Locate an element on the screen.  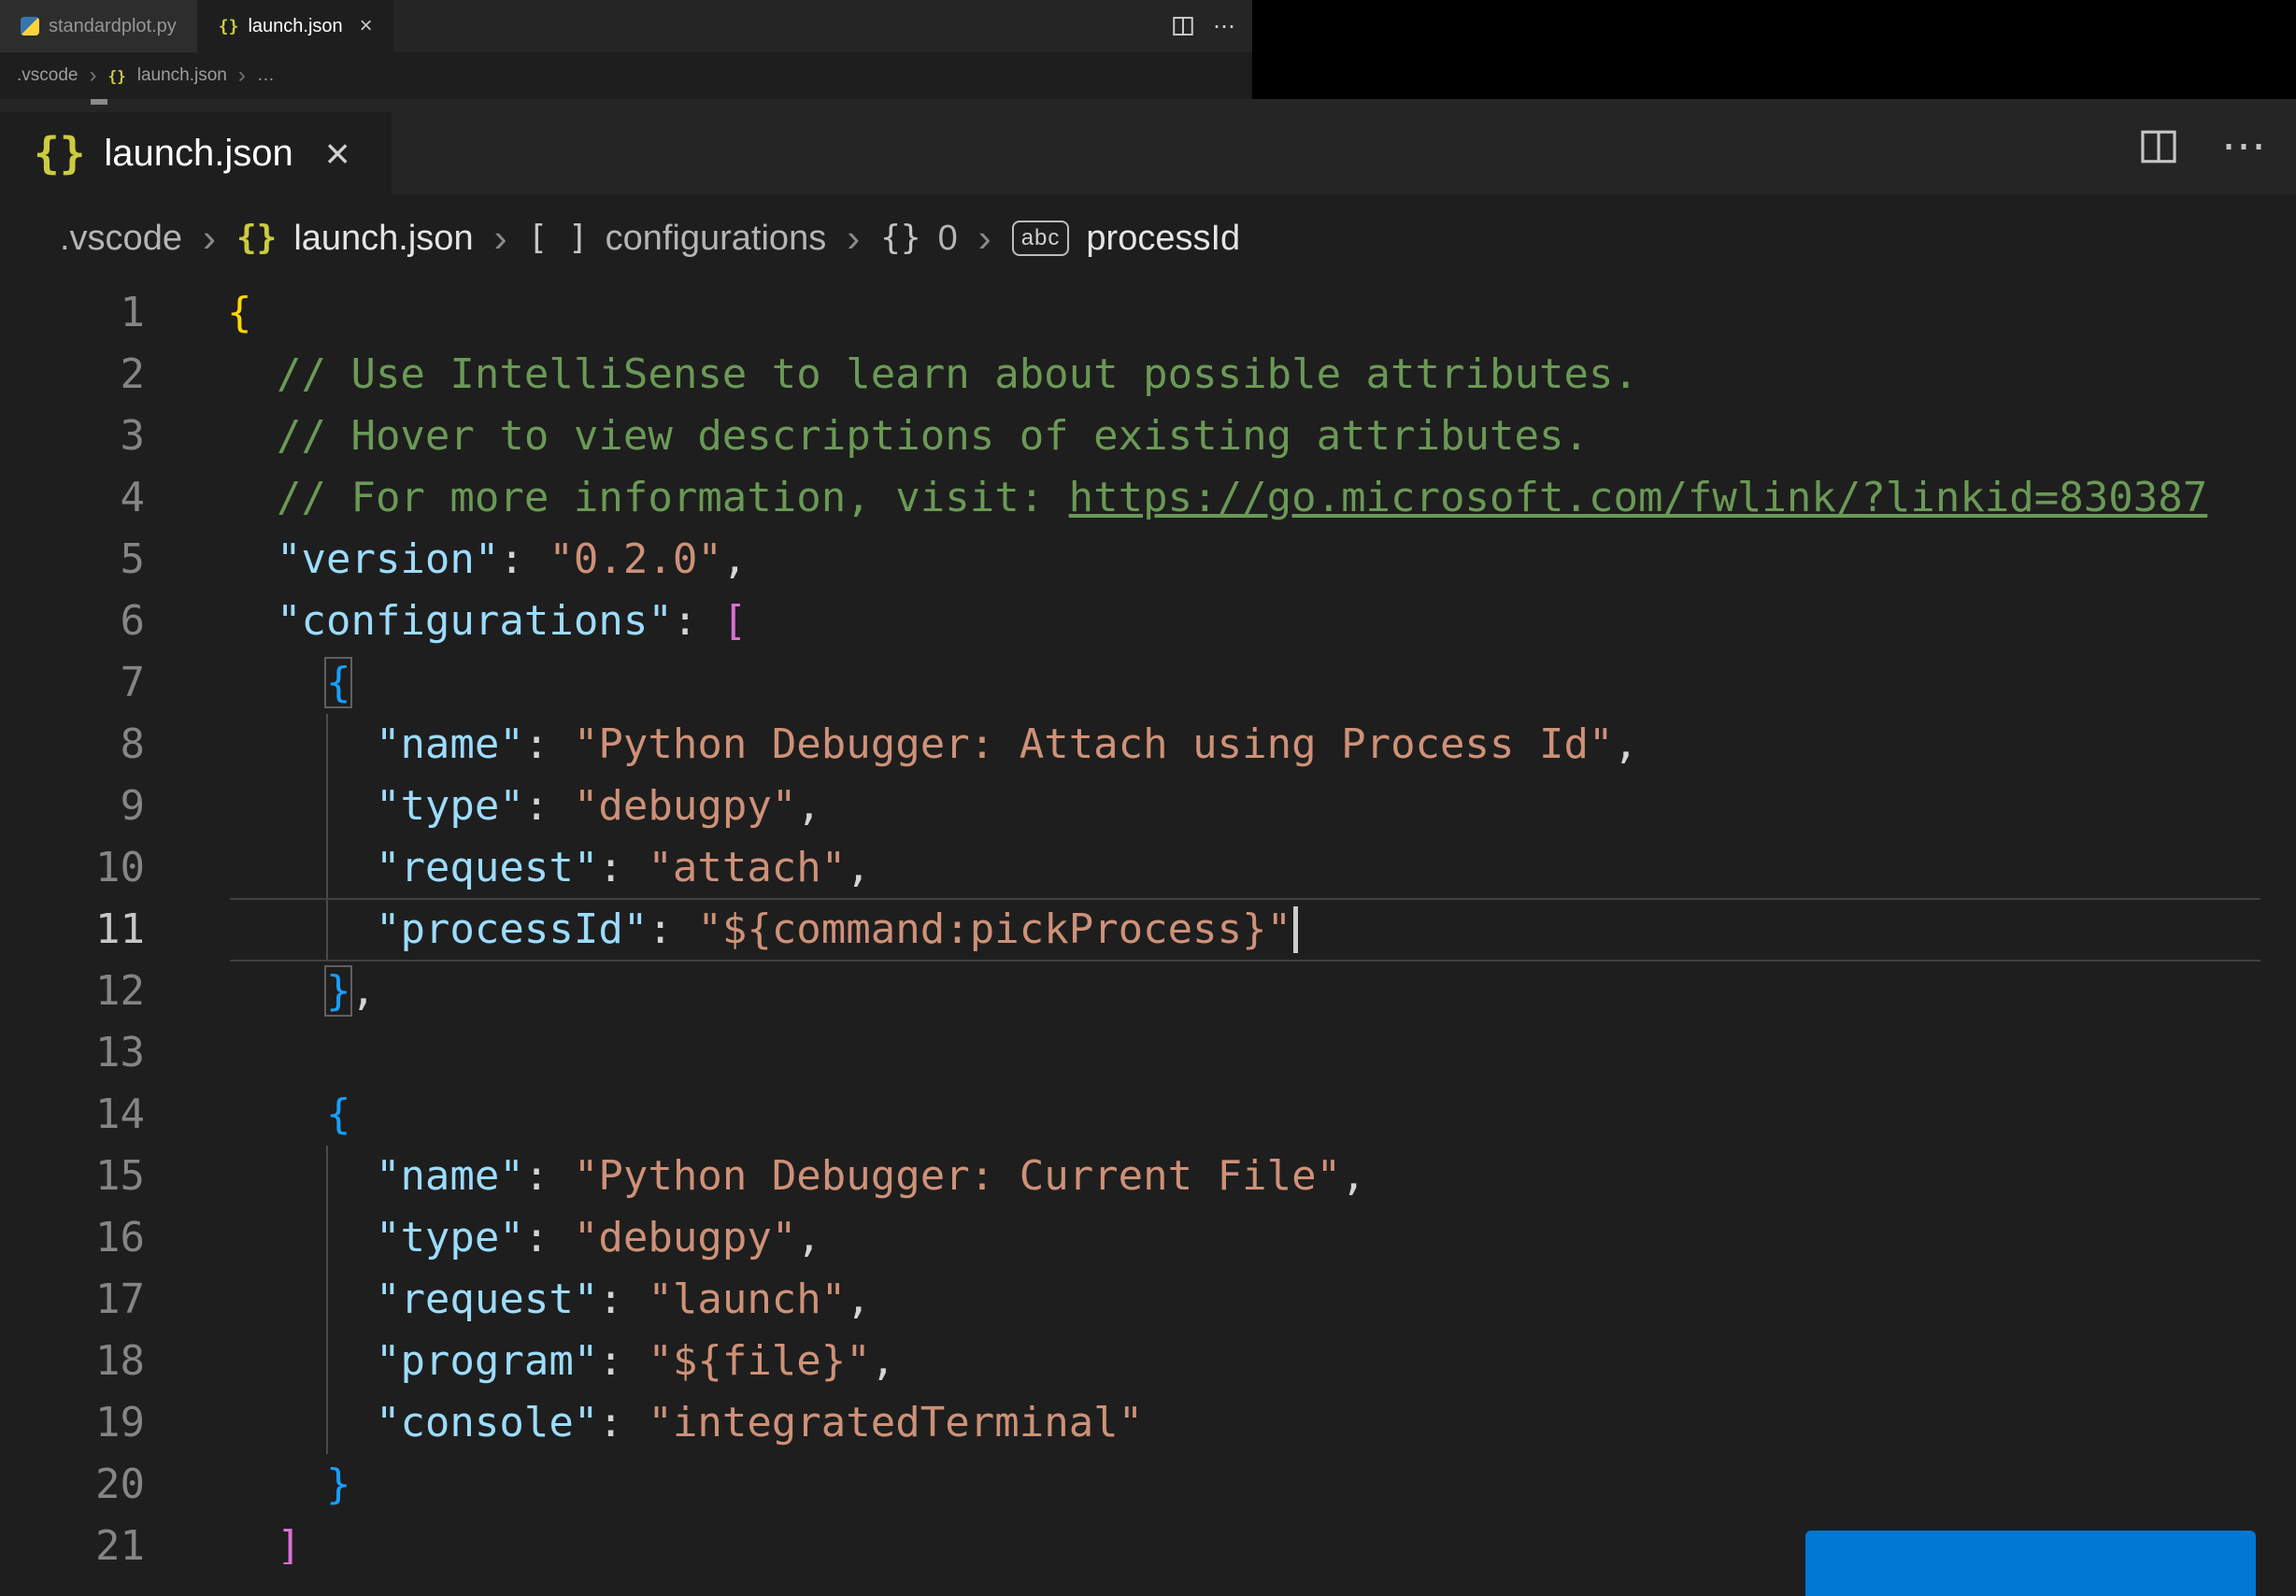
code-token: "launch" is located at coordinates (747, 1299).